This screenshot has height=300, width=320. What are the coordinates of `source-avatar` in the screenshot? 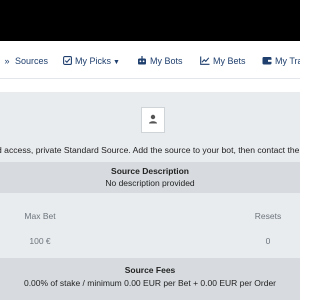 It's located at (153, 120).